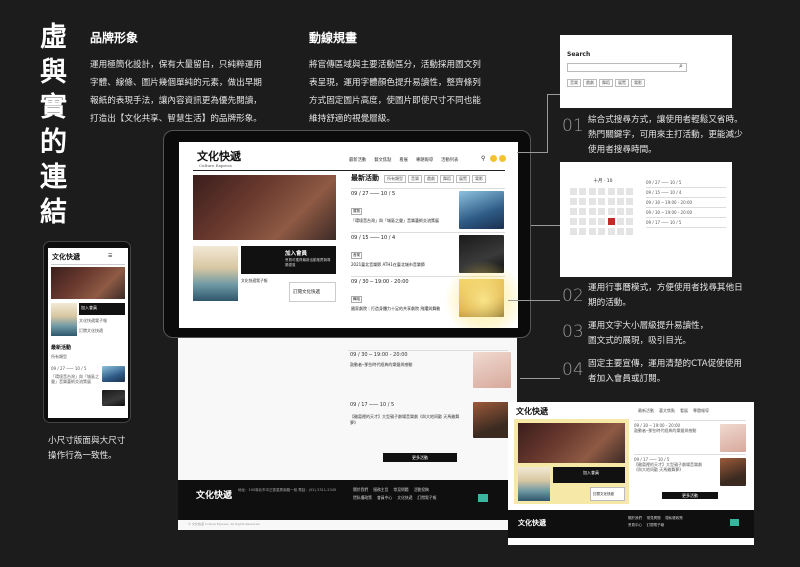 Image resolution: width=800 pixels, height=567 pixels. Describe the element at coordinates (59, 357) in the screenshot. I see `mobile-filter: 所有類型` at that location.